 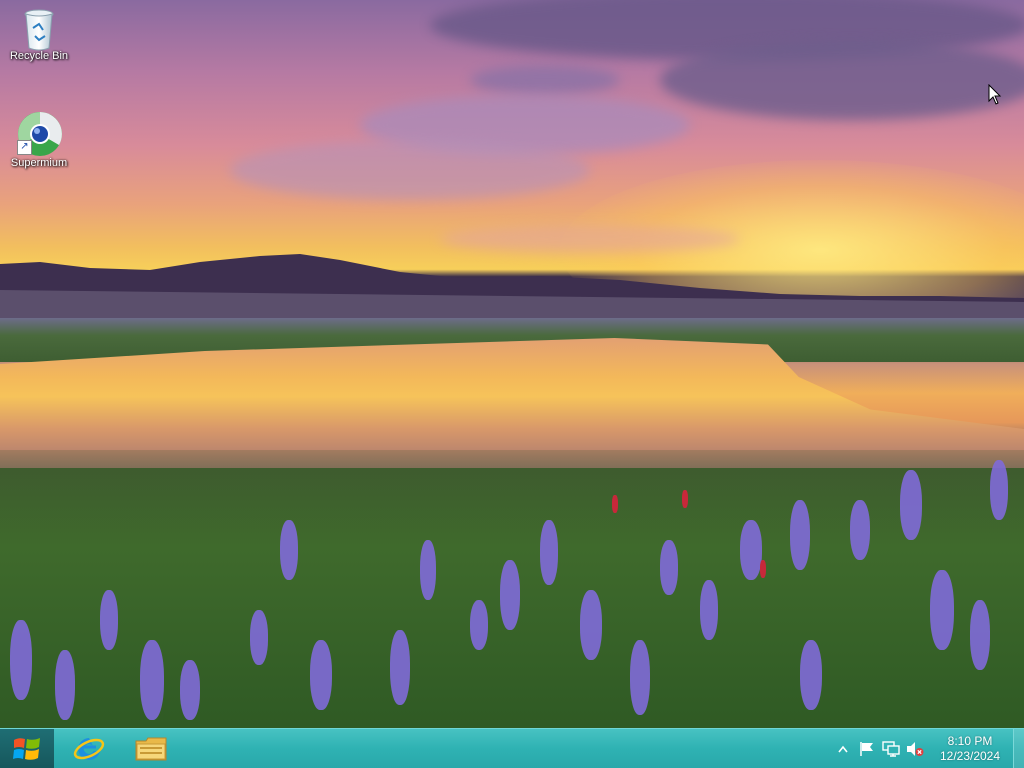 What do you see at coordinates (39, 163) in the screenshot?
I see `desktop-icon-label: Supermium` at bounding box center [39, 163].